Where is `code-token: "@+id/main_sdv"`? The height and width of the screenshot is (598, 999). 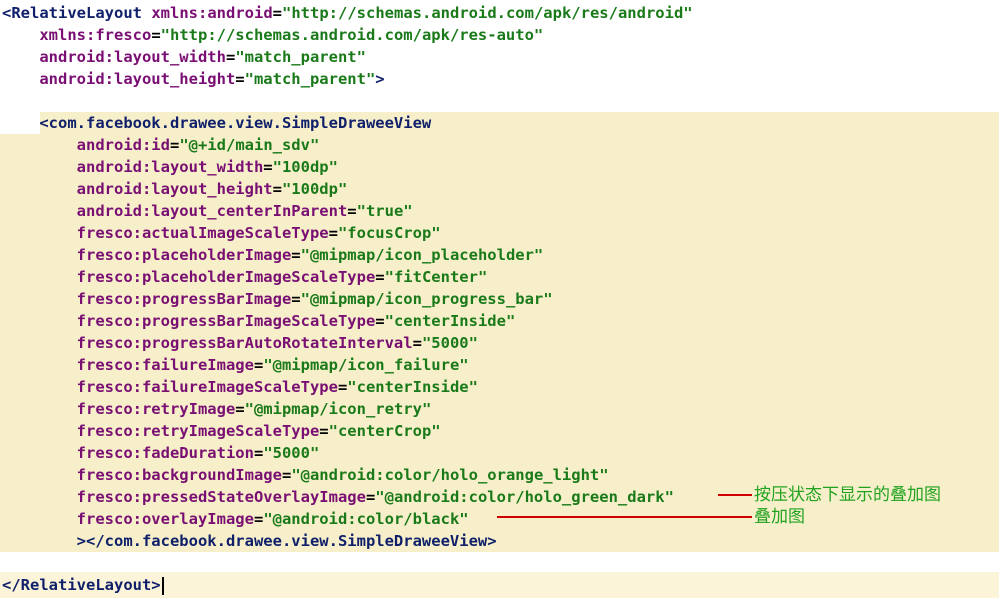 code-token: "@+id/main_sdv" is located at coordinates (249, 145).